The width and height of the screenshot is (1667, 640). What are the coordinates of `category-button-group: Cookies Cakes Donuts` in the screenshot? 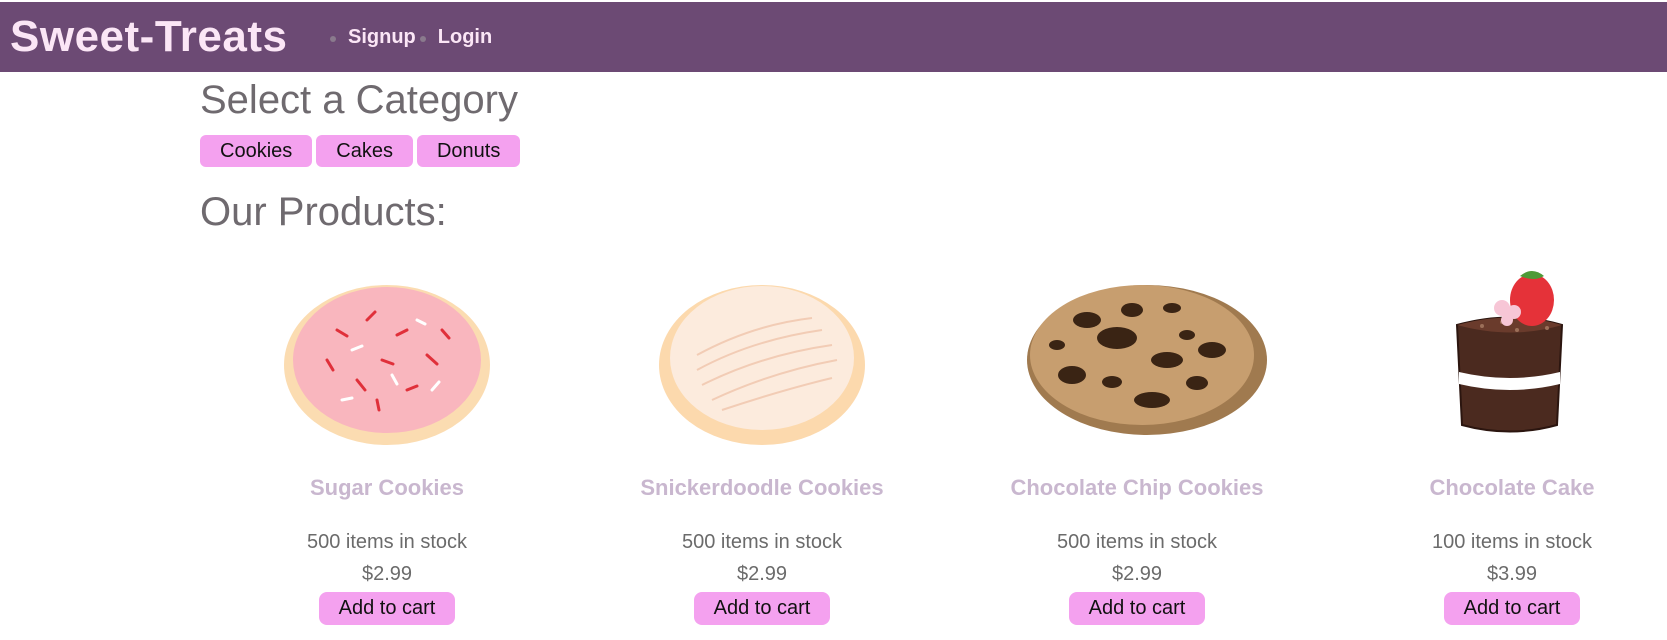 It's located at (360, 151).